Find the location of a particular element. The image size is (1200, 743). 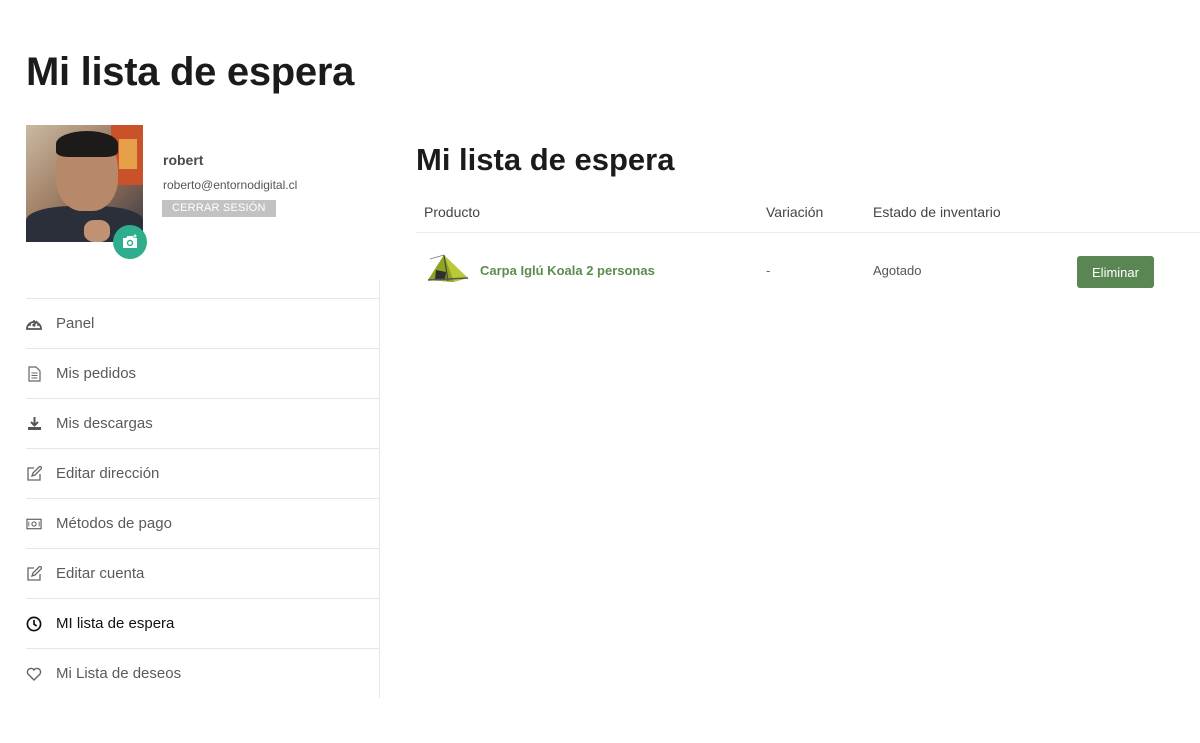

nav-item-downloads: Mis descargas is located at coordinates (203, 423).